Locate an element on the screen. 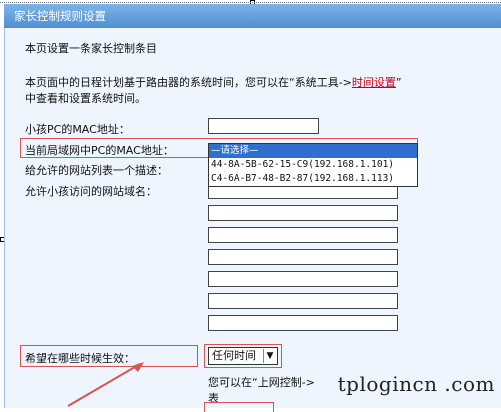  dropdown-option-mac-2: C4-6A-B7-48-B2-87(192.168.1.113) is located at coordinates (313, 179).